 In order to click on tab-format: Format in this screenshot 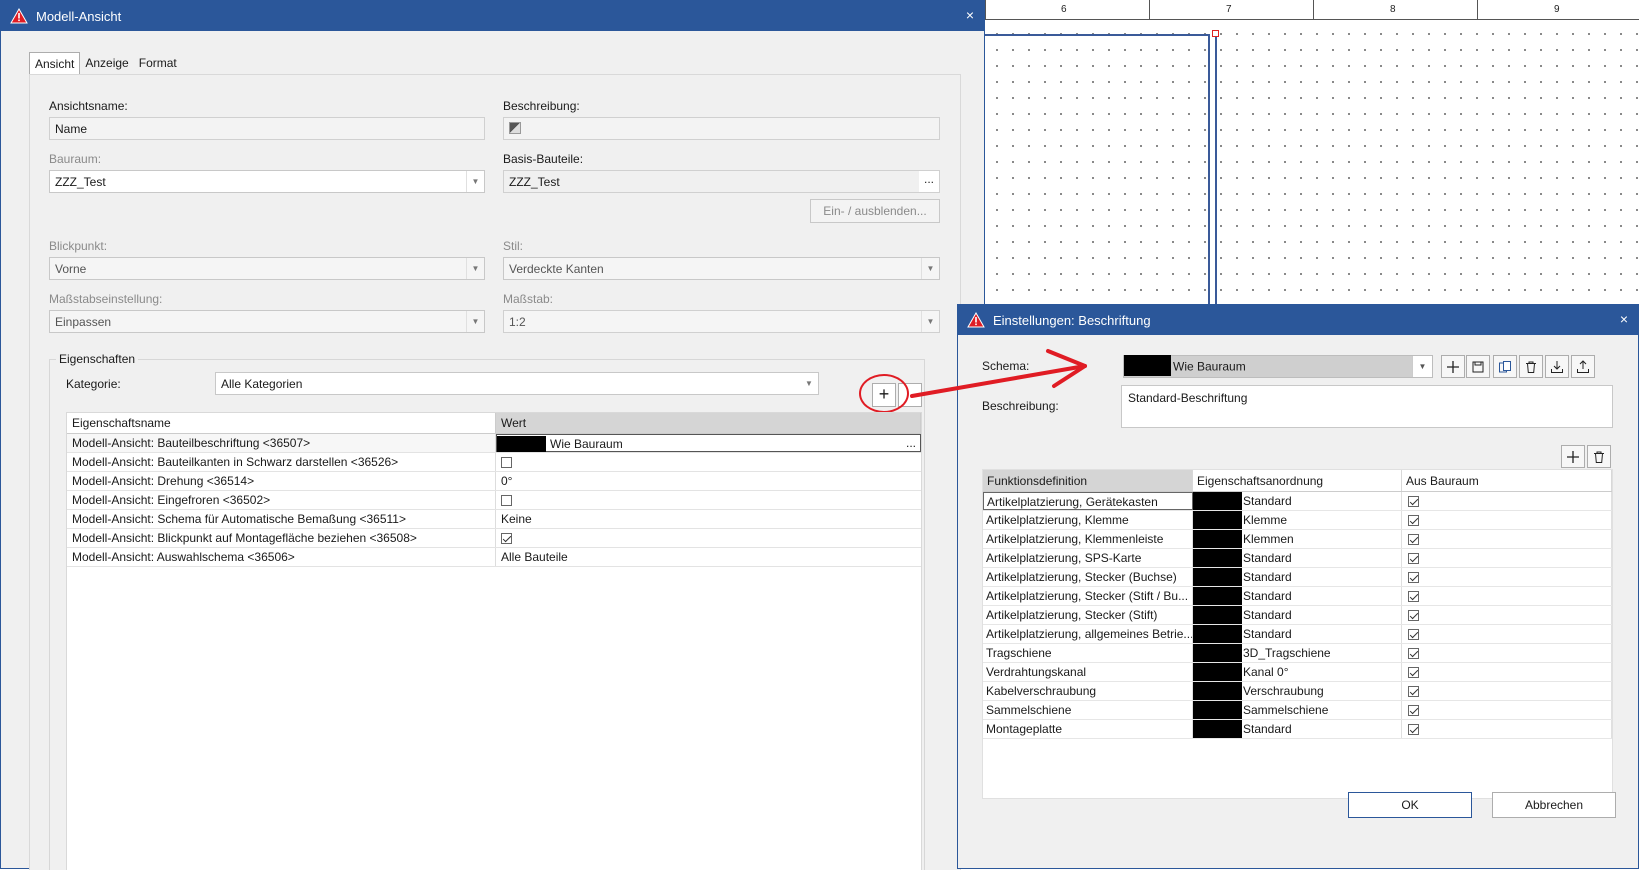, I will do `click(158, 63)`.